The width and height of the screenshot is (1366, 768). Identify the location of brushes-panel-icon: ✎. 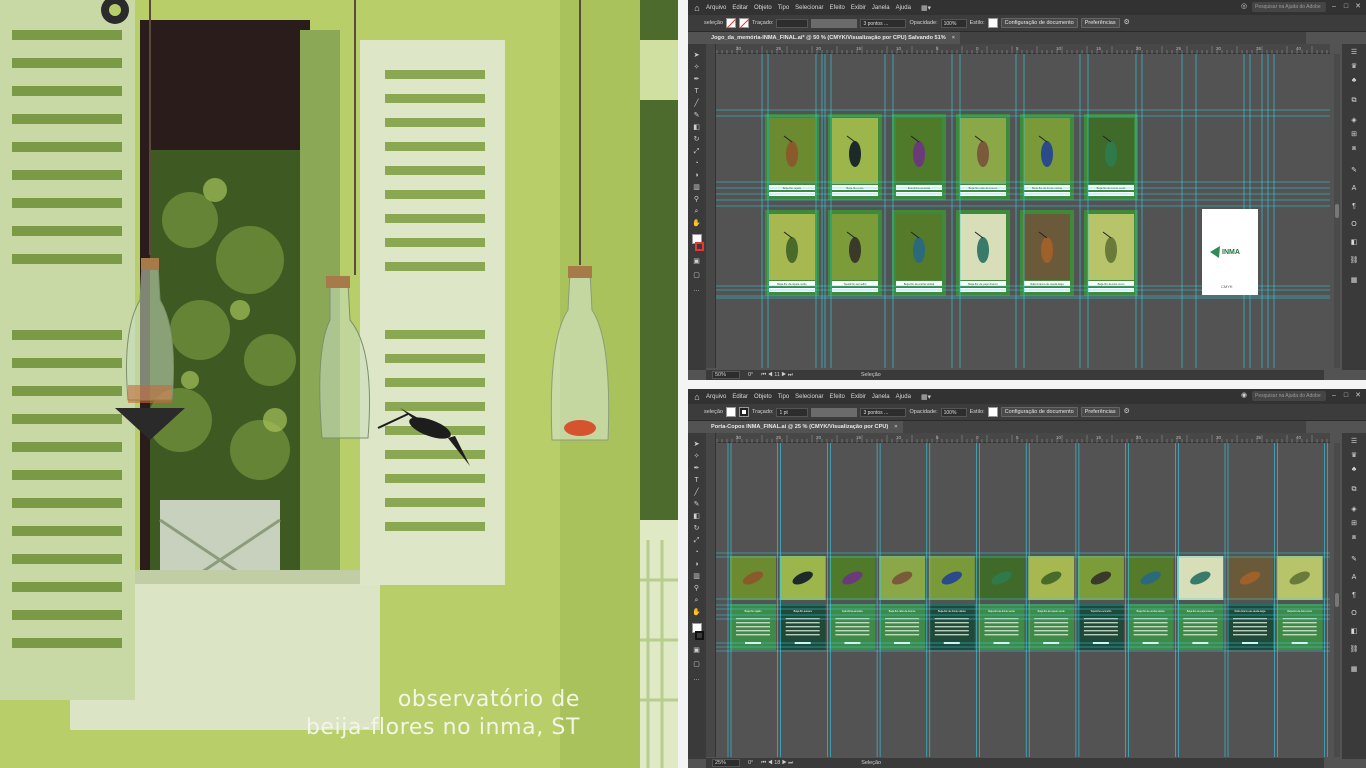
(1354, 170).